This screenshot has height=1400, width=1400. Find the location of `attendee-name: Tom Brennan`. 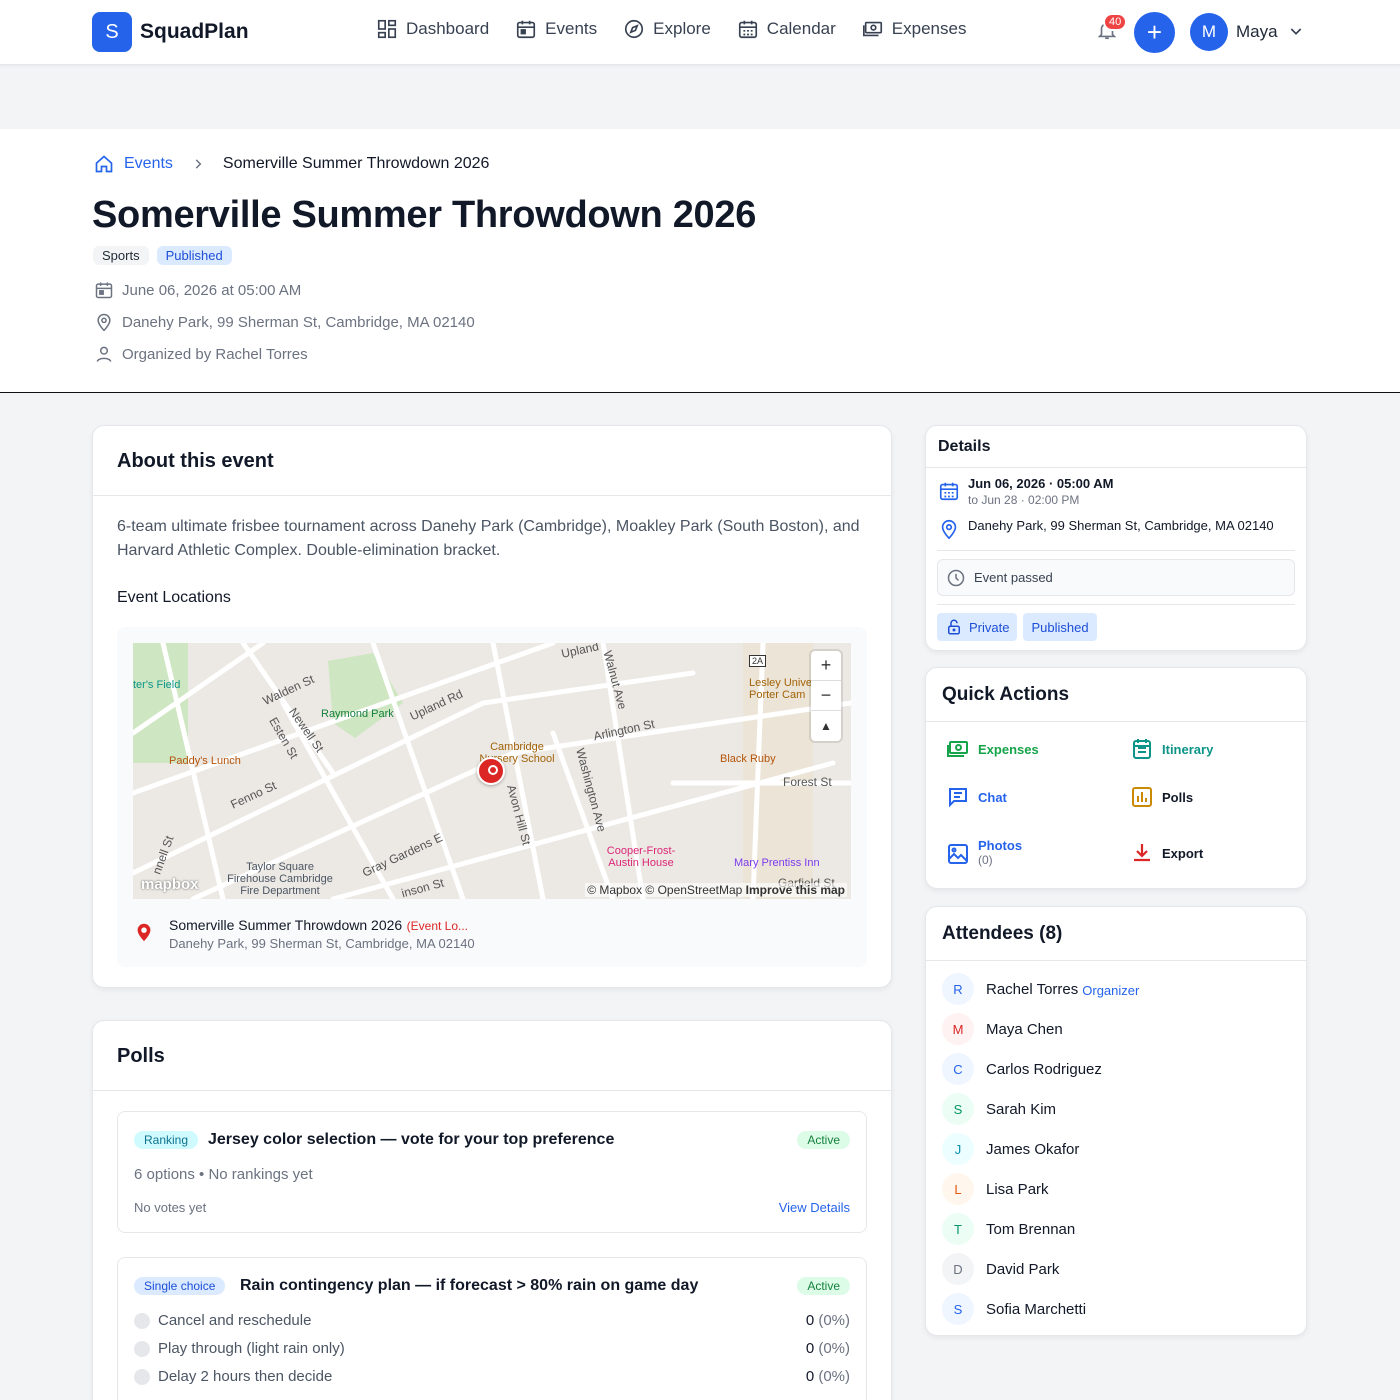

attendee-name: Tom Brennan is located at coordinates (1031, 1229).